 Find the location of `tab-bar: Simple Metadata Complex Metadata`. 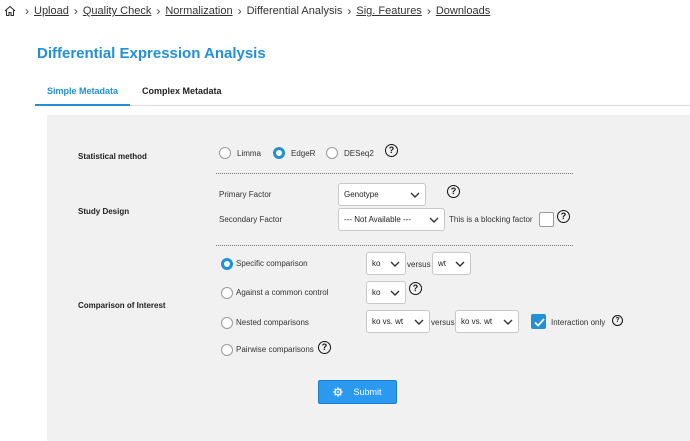

tab-bar: Simple Metadata Complex Metadata is located at coordinates (362, 92).